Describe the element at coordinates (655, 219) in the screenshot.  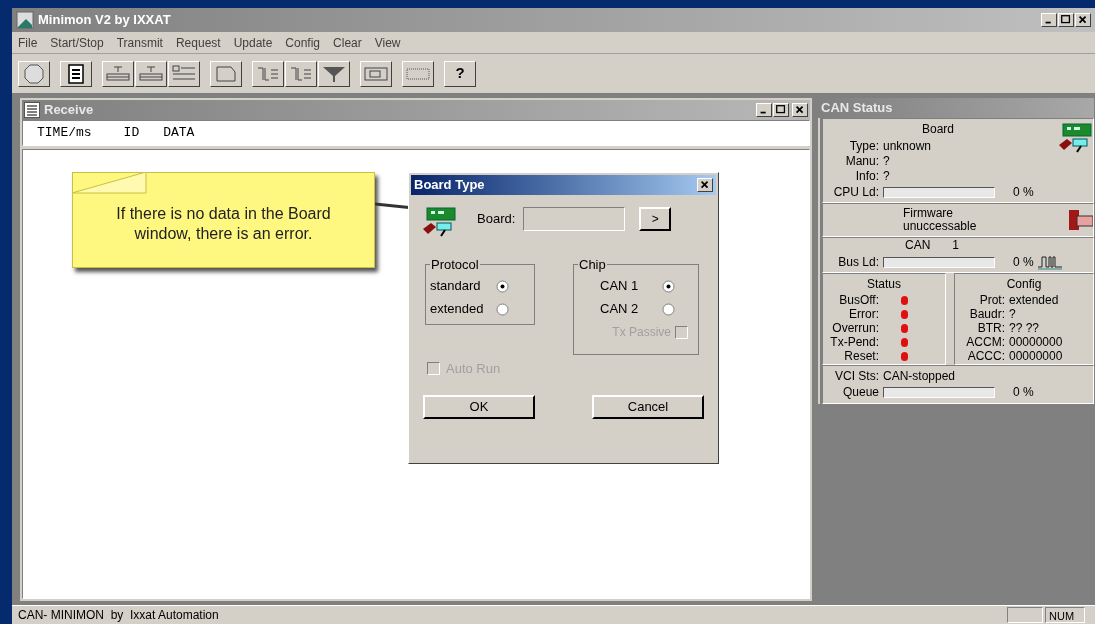
I see `browse-button: >` at that location.